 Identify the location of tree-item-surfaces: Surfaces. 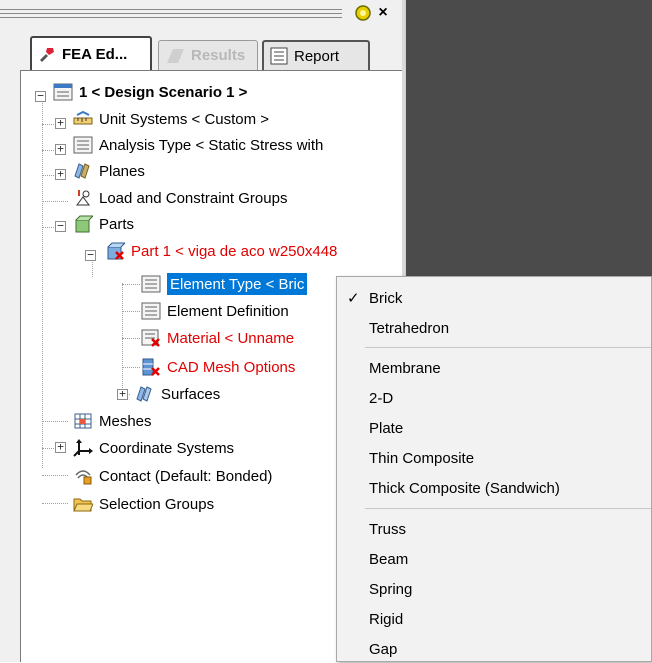
(177, 394).